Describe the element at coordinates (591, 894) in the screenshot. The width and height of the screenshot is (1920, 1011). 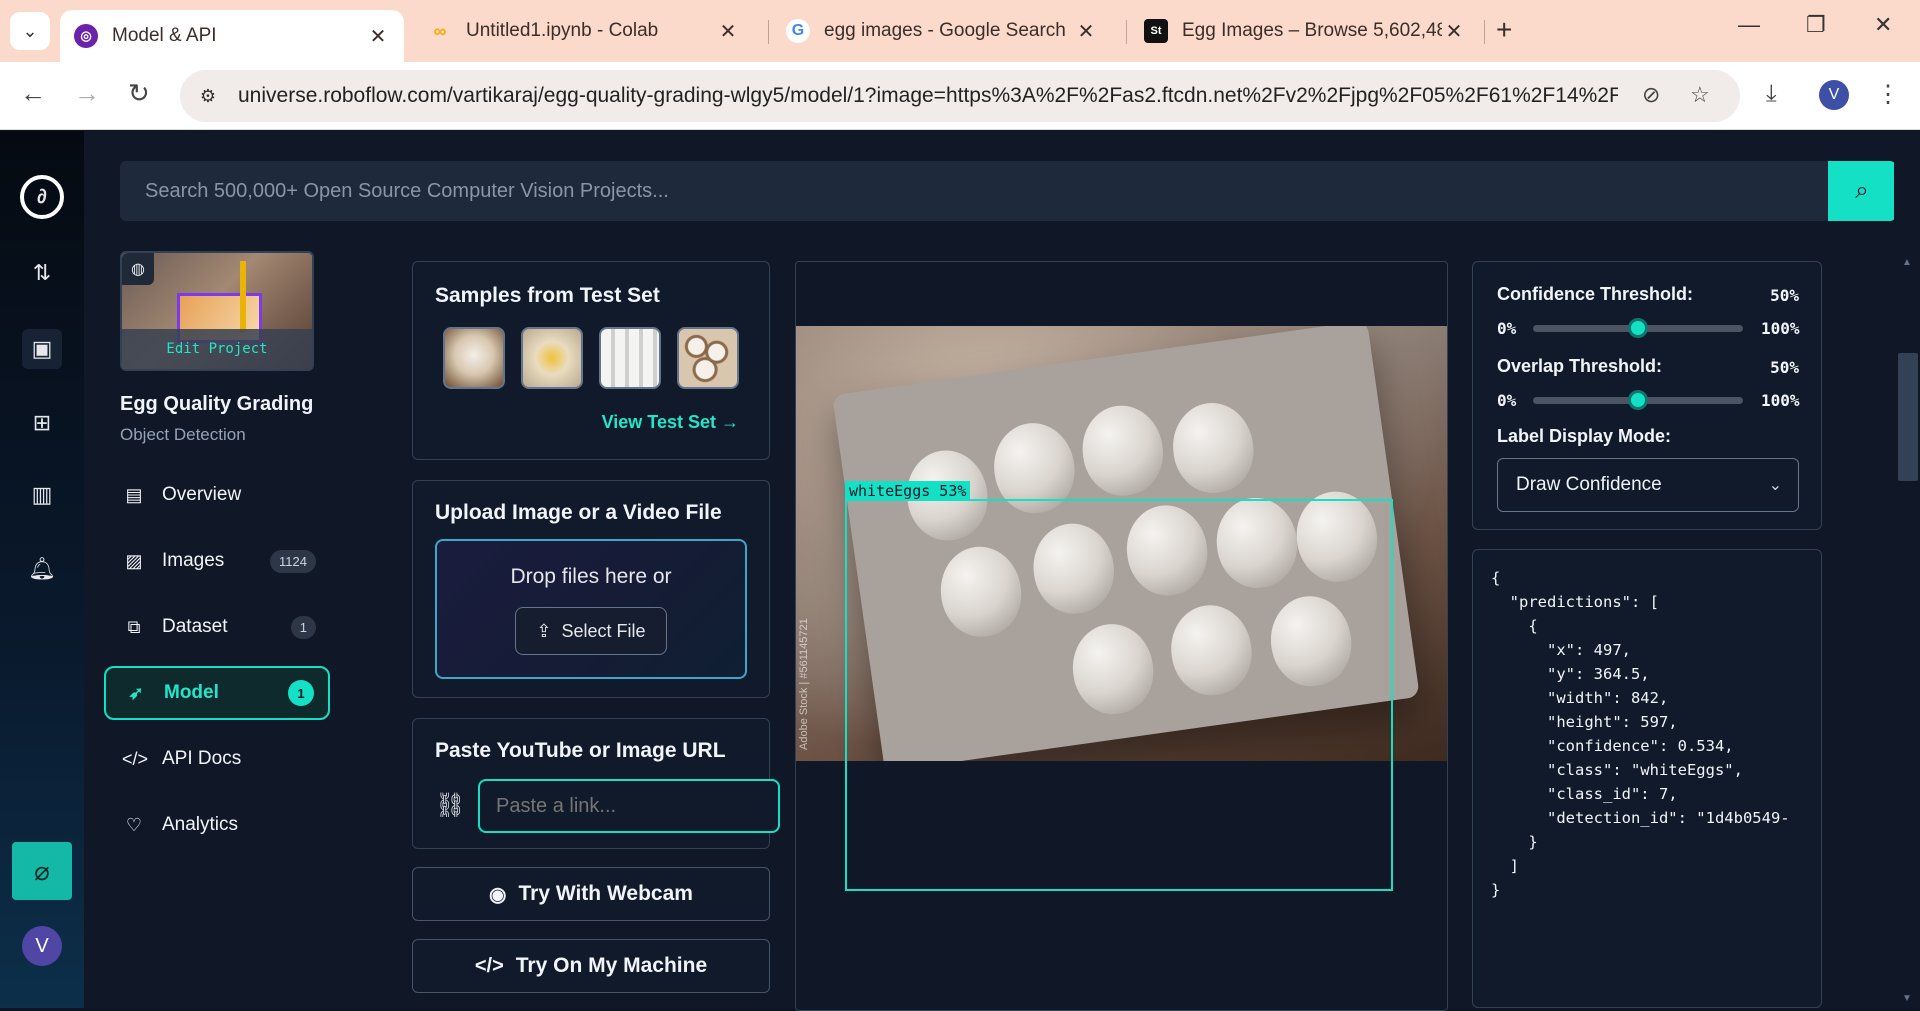
I see `try-webcam-button: ◉ Try With Webcam` at that location.